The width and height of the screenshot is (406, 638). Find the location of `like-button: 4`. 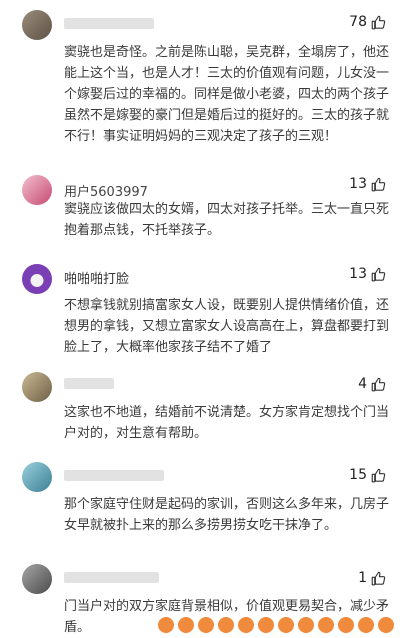

like-button: 4 is located at coordinates (372, 384).